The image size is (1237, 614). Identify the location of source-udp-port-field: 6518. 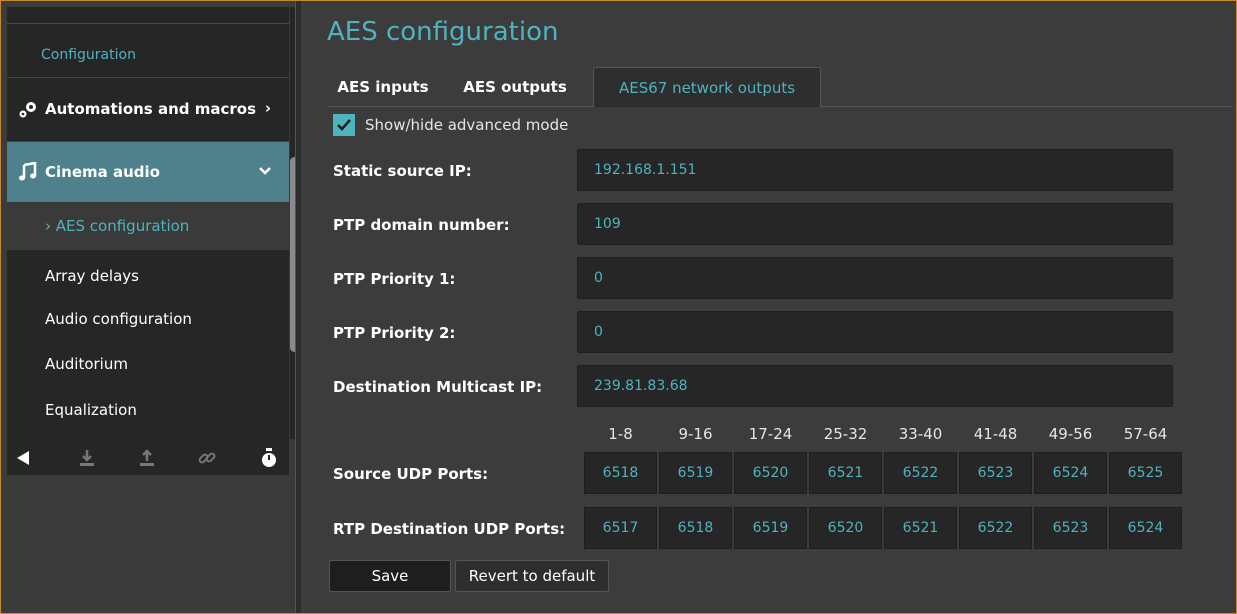
(620, 473).